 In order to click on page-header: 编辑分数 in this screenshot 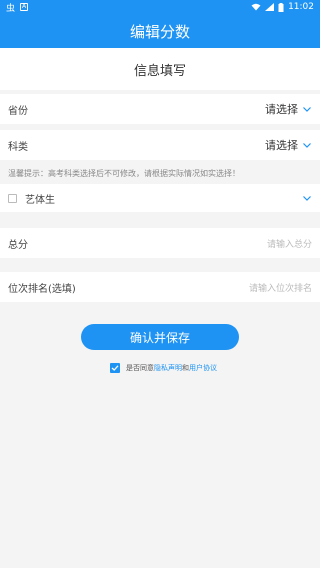, I will do `click(160, 31)`.